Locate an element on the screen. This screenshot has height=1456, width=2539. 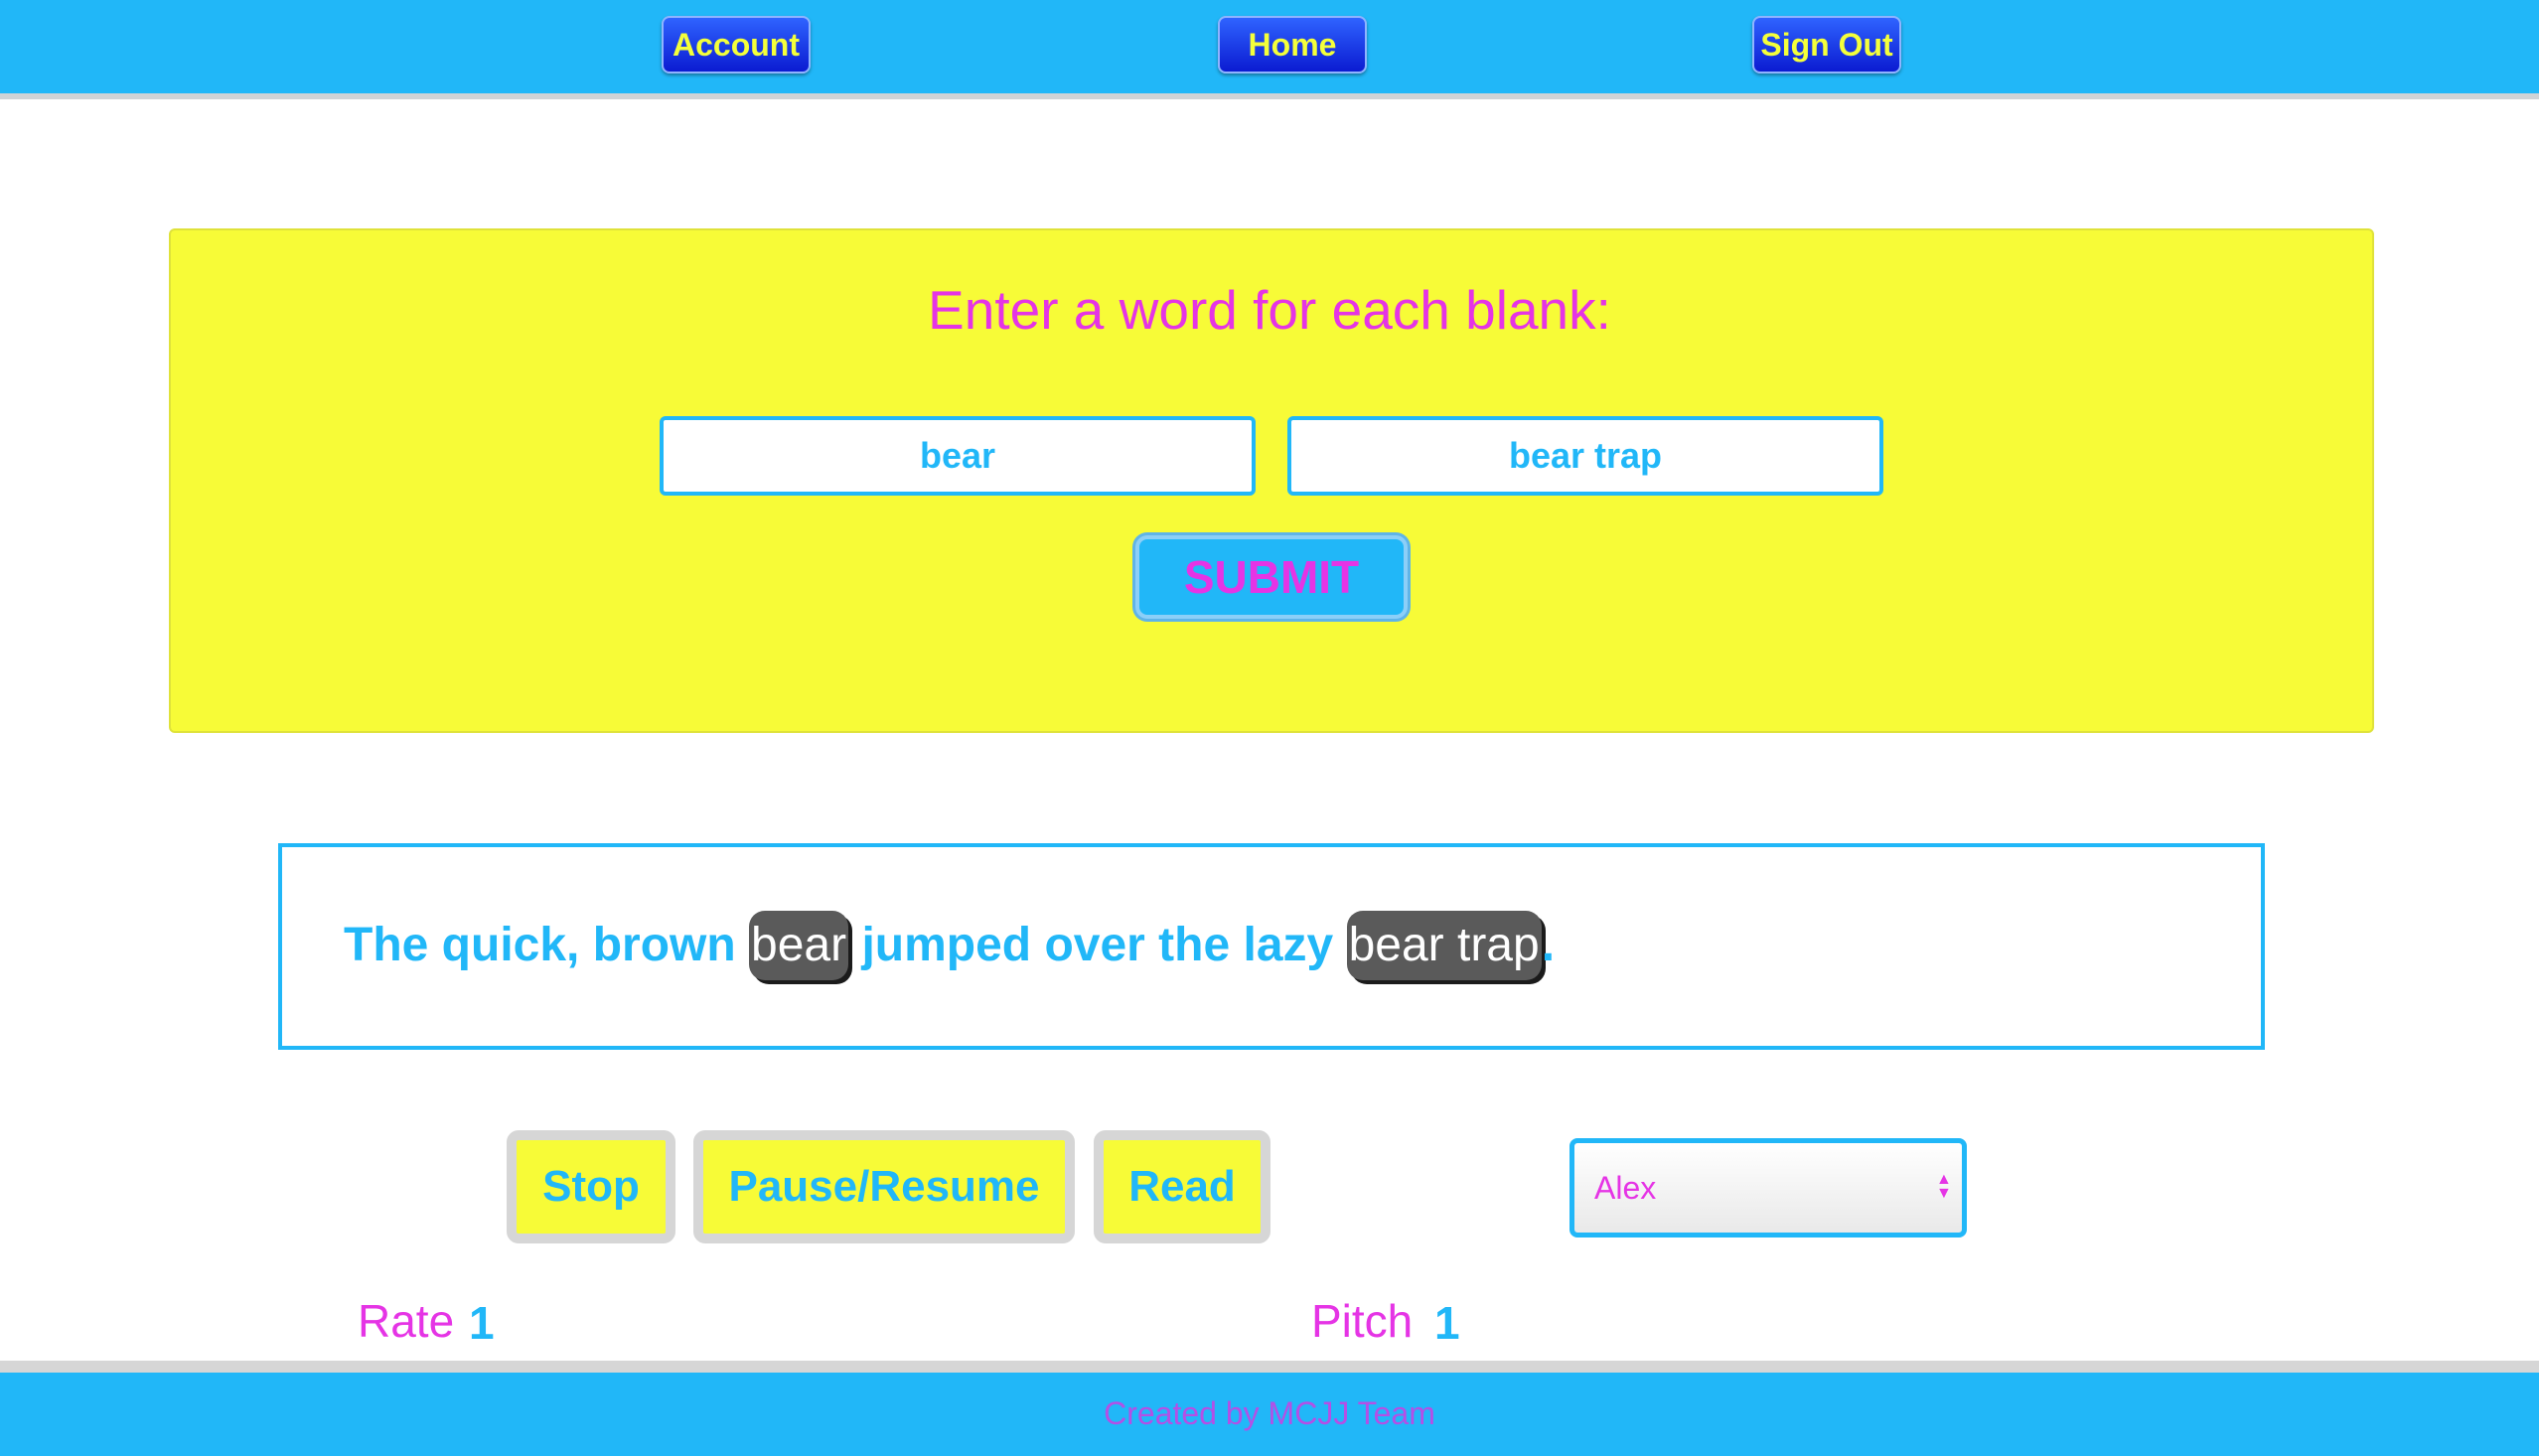
stop-button: Stop is located at coordinates (591, 1186).